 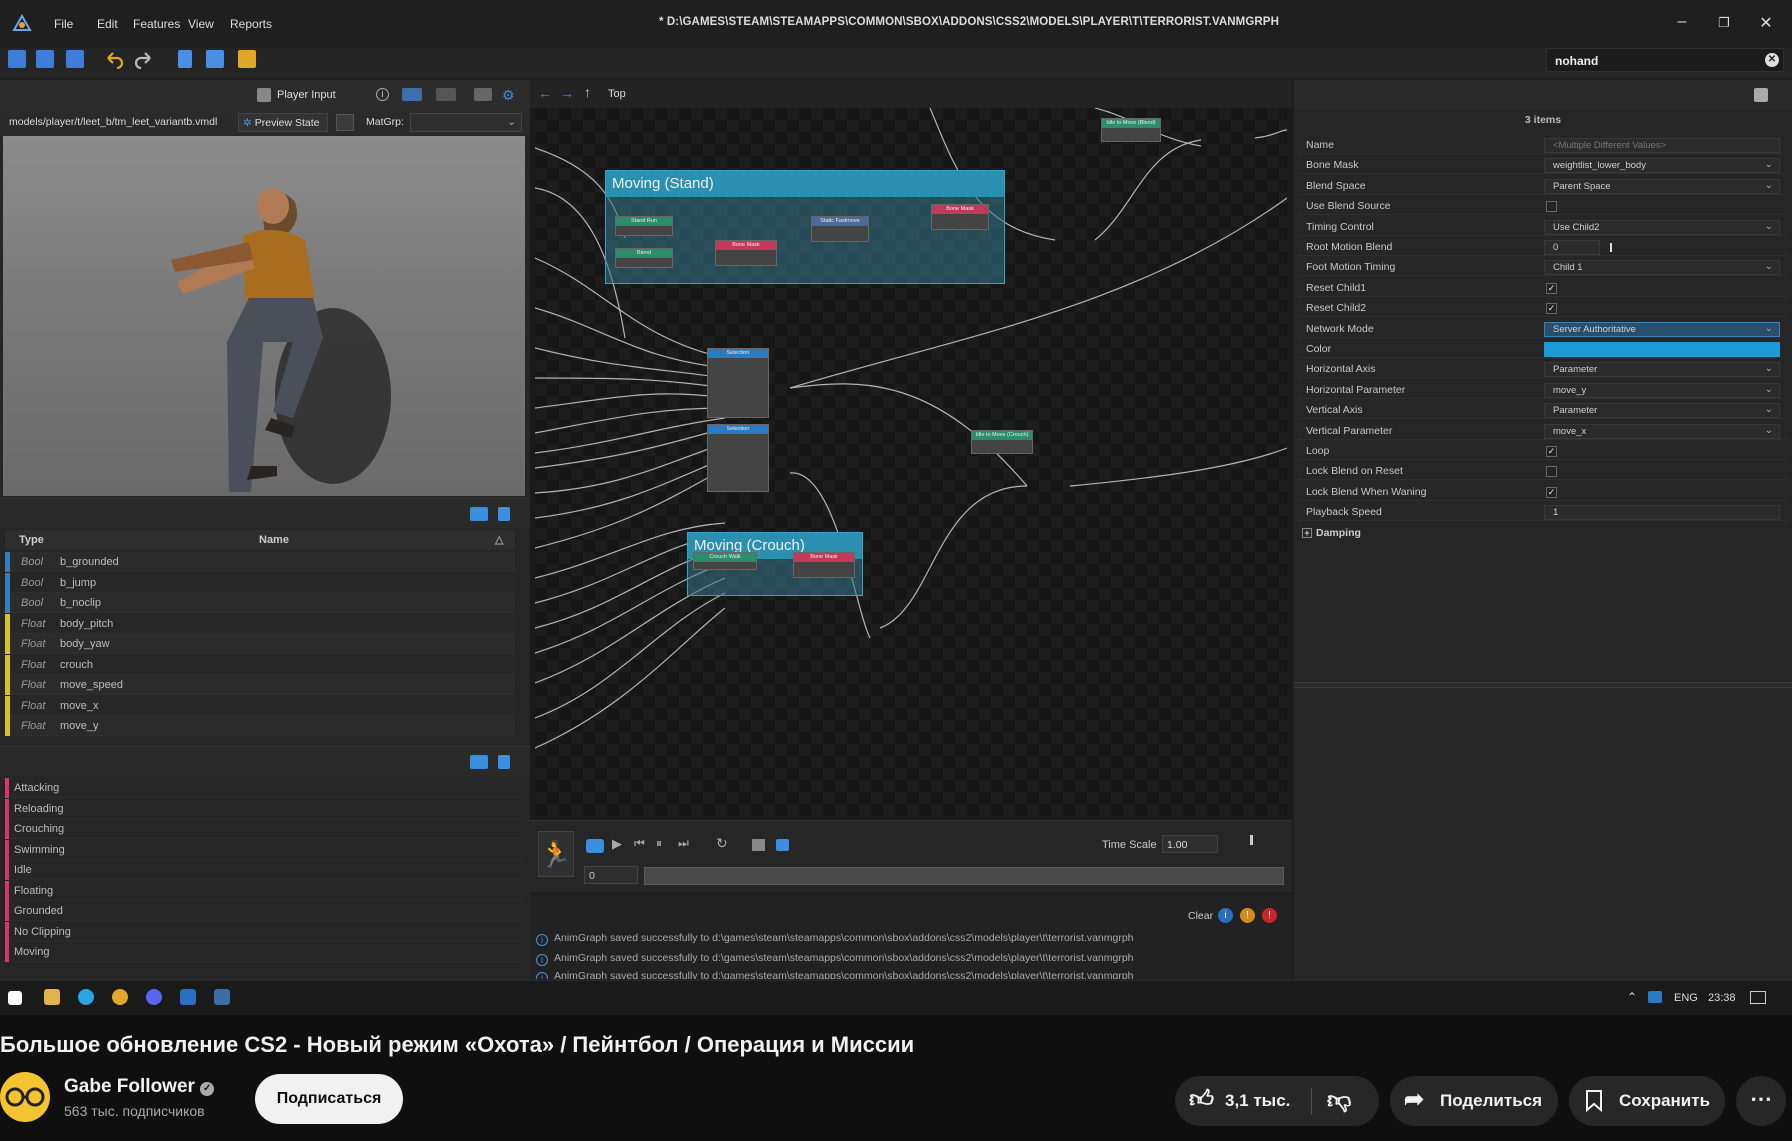 I want to click on tag-row: Attacking, so click(x=264, y=788).